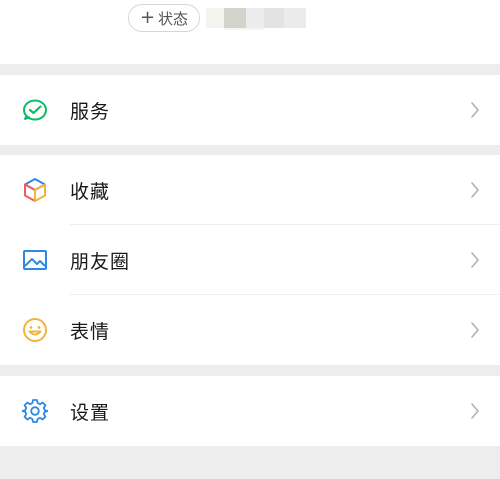 The height and width of the screenshot is (479, 500). Describe the element at coordinates (35, 411) in the screenshot. I see `settings-gear-icon` at that location.